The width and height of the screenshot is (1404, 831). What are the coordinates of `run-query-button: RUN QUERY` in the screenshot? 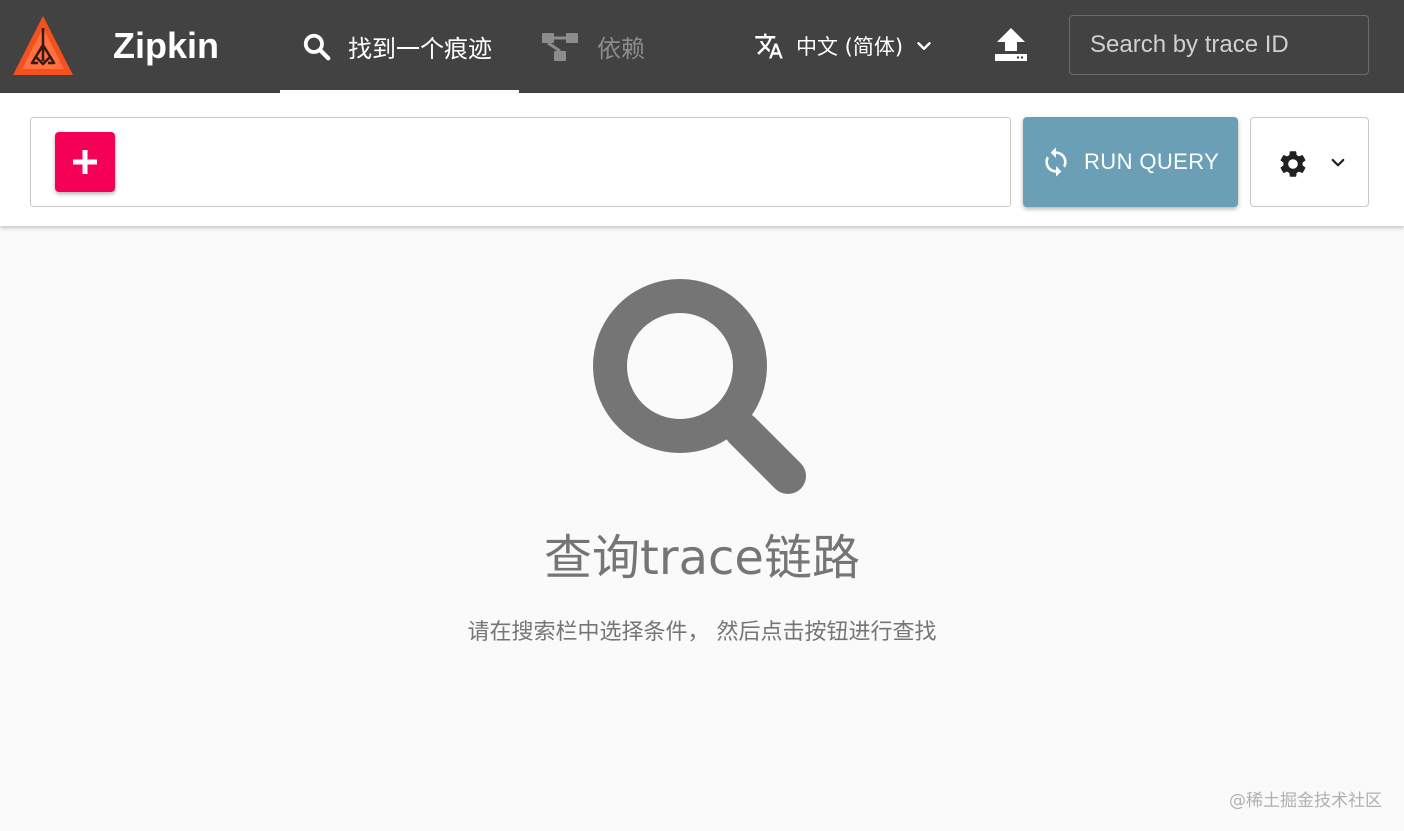 It's located at (1130, 162).